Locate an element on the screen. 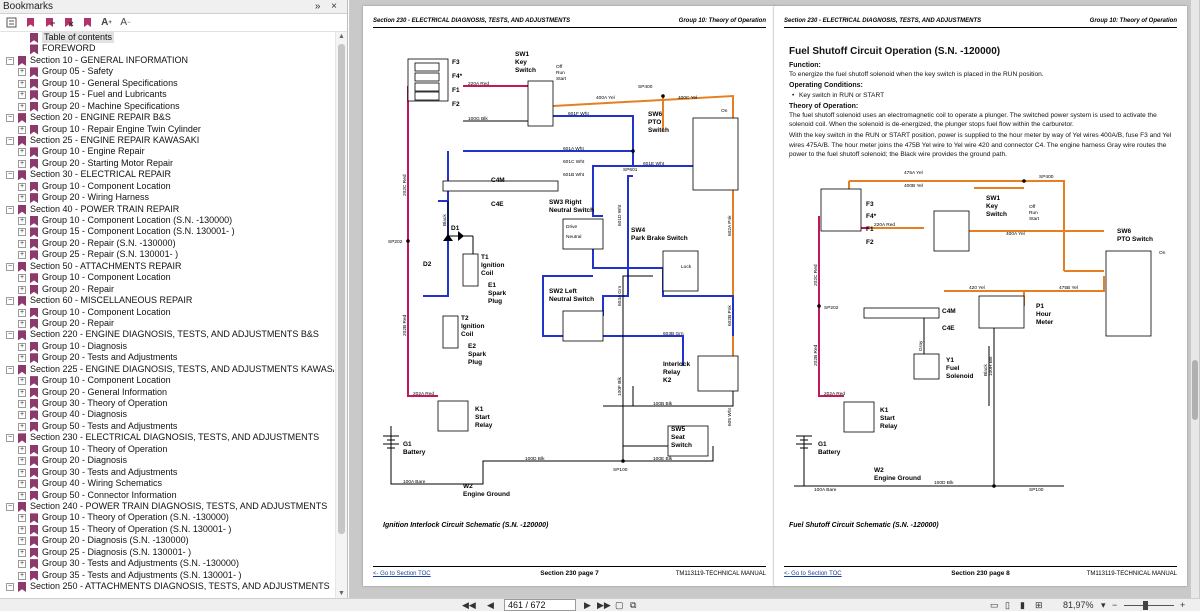 The height and width of the screenshot is (612, 1200). bookmark-item: + Group 05 - Safety is located at coordinates (167, 72).